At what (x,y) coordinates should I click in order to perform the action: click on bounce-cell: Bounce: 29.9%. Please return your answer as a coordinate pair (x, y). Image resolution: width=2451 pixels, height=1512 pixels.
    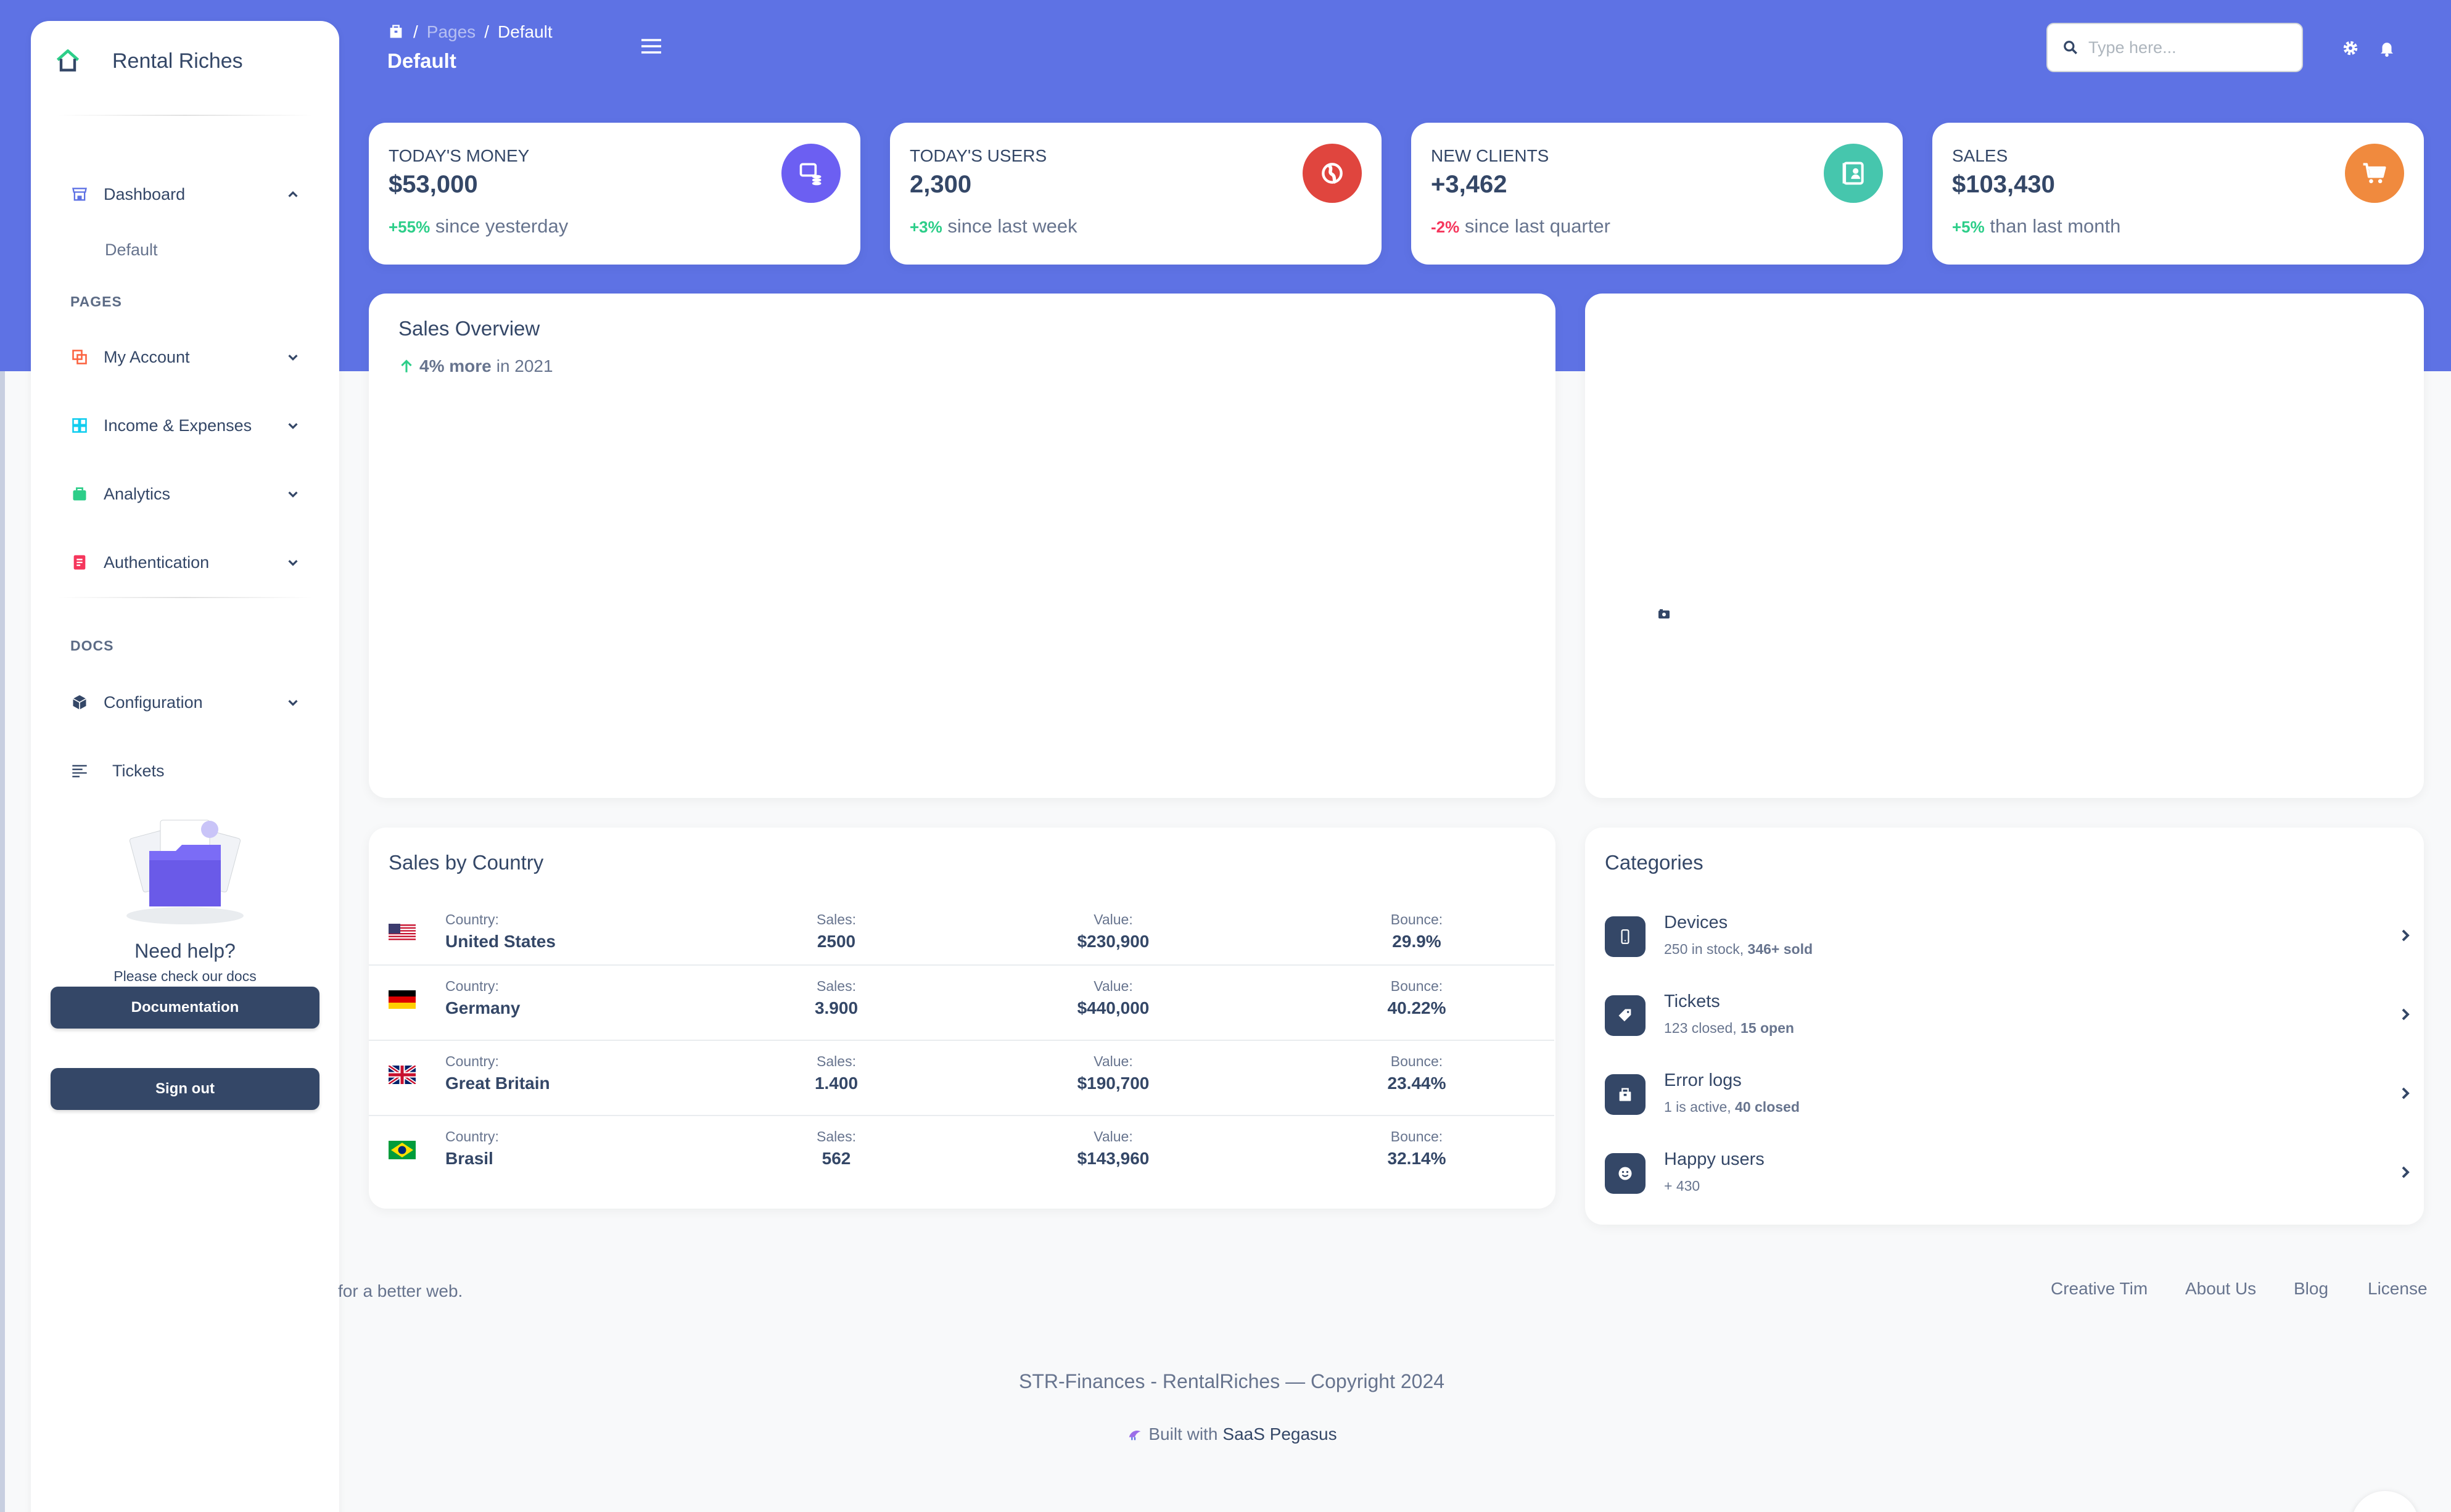
    Looking at the image, I should click on (1417, 931).